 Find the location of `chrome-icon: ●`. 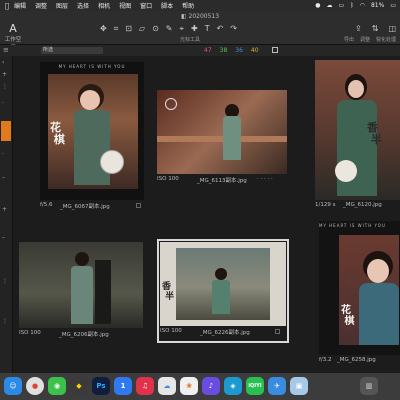

chrome-icon: ● is located at coordinates (35, 386).